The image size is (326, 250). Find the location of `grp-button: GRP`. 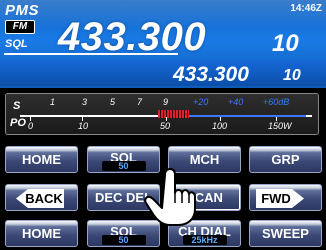

grp-button: GRP is located at coordinates (285, 159).